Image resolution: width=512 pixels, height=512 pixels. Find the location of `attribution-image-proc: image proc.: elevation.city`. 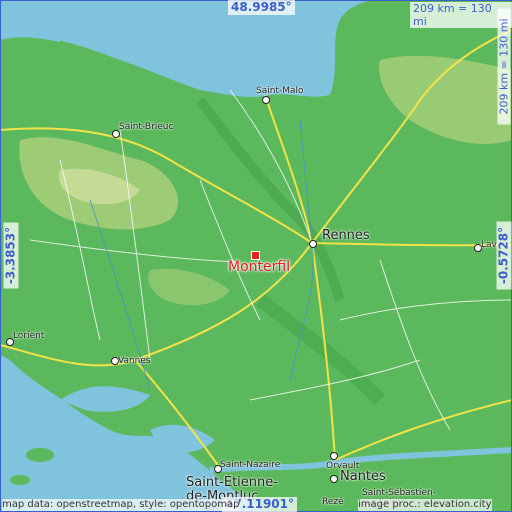

attribution-image-proc: image proc.: elevation.city is located at coordinates (425, 505).